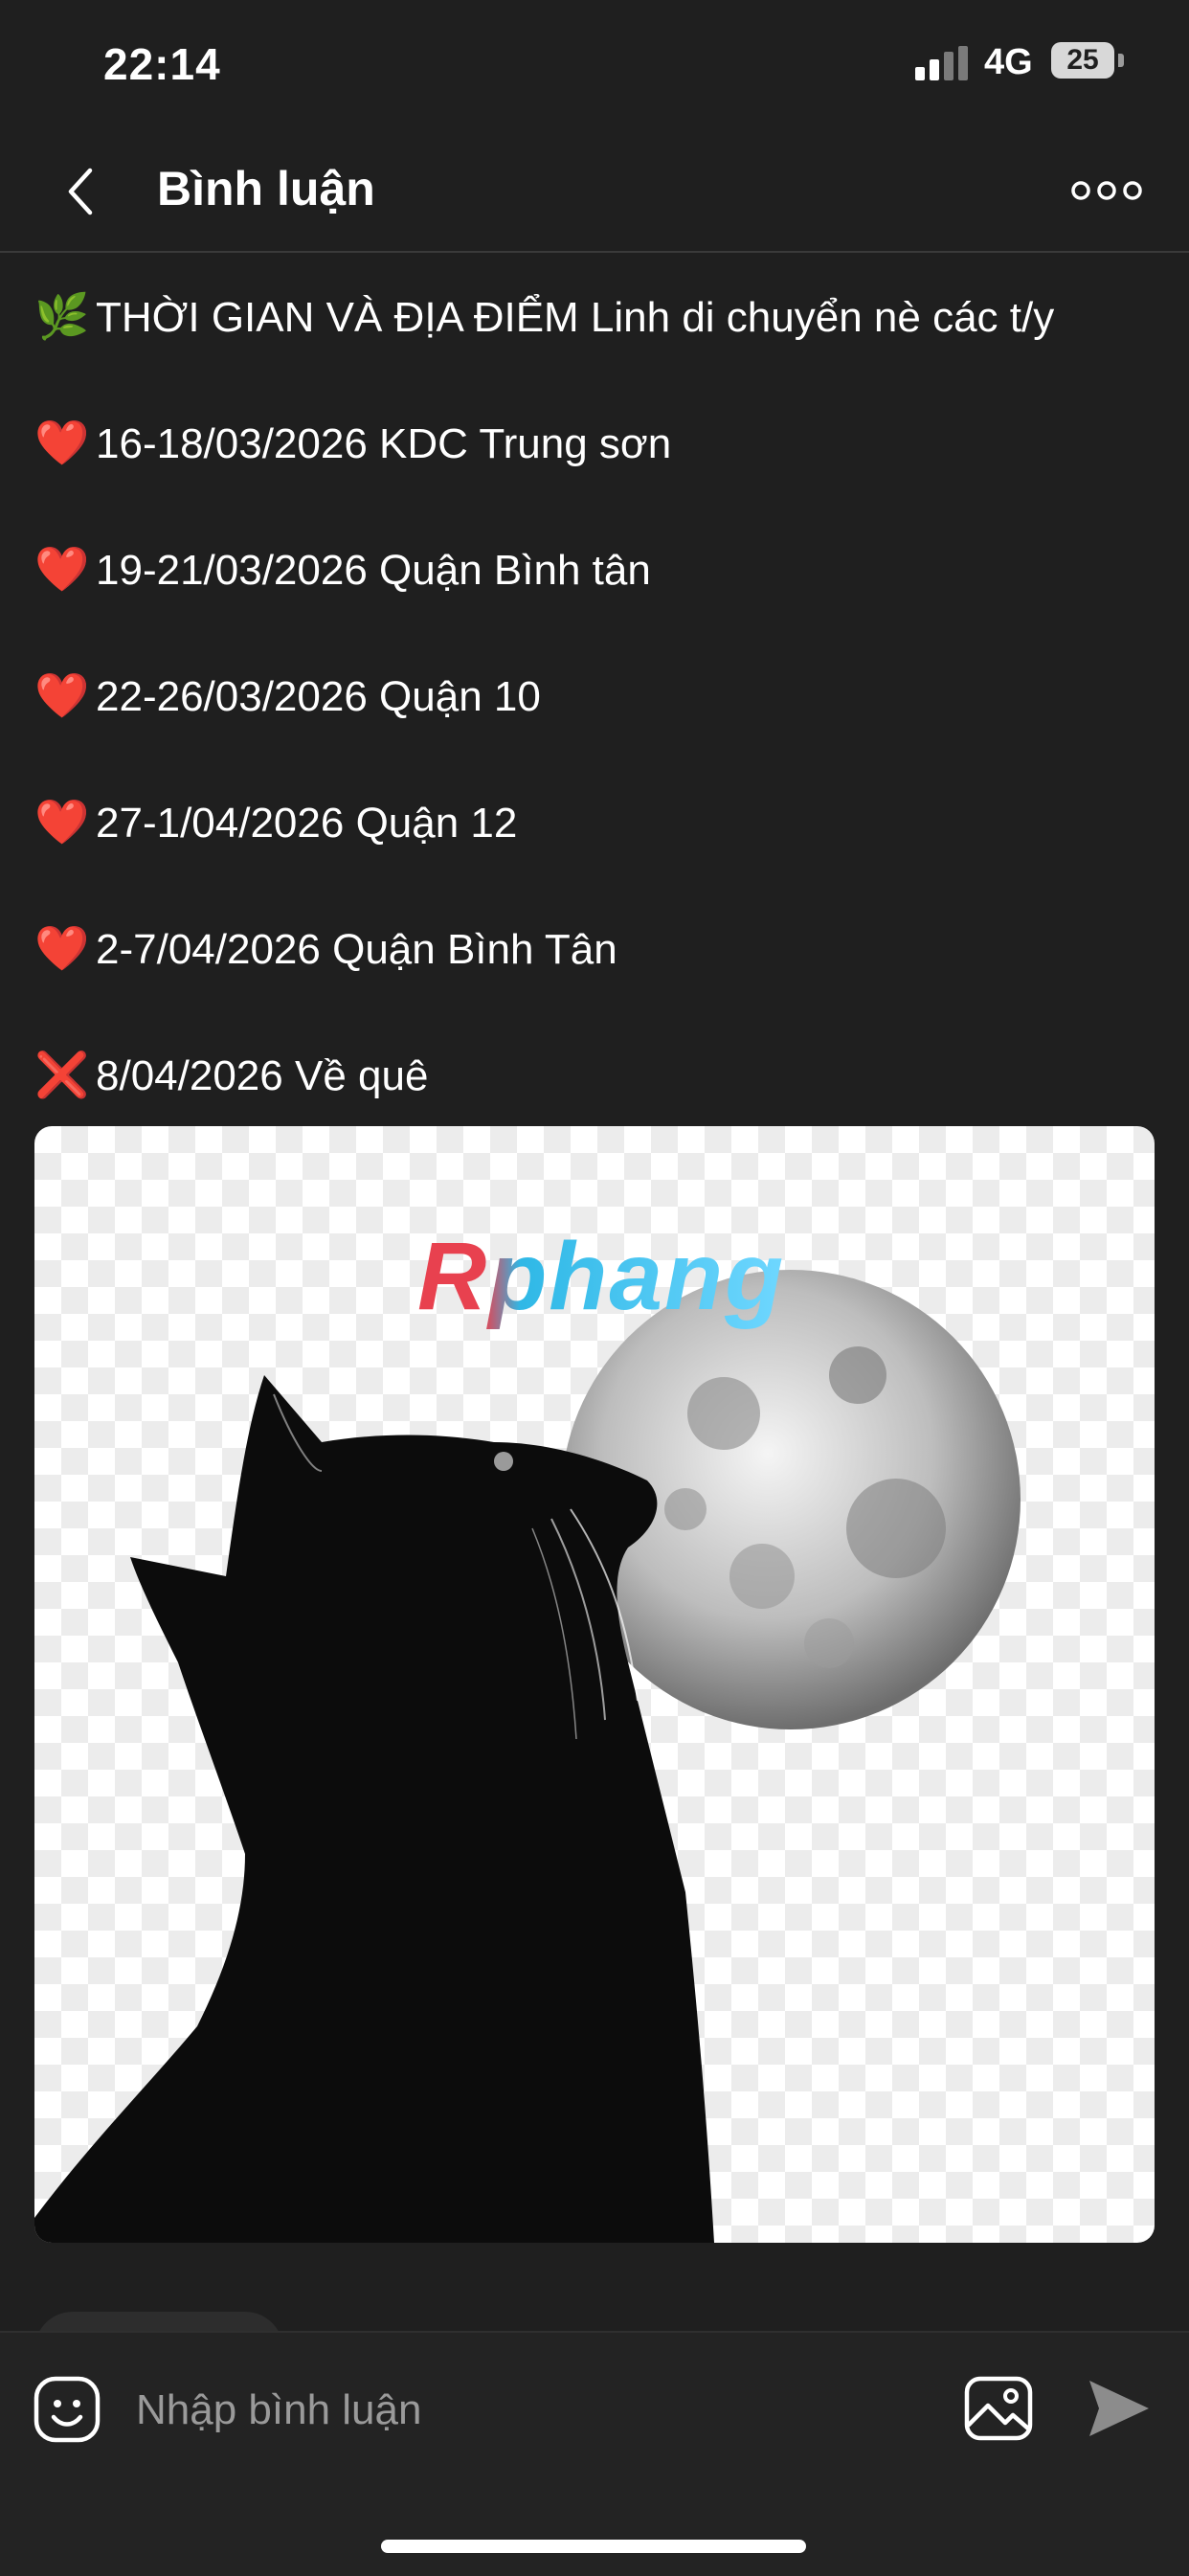 Image resolution: width=1189 pixels, height=2576 pixels. What do you see at coordinates (373, 570) in the screenshot?
I see `post-line-text: 19-21/03/2026 Quận Bình tân` at bounding box center [373, 570].